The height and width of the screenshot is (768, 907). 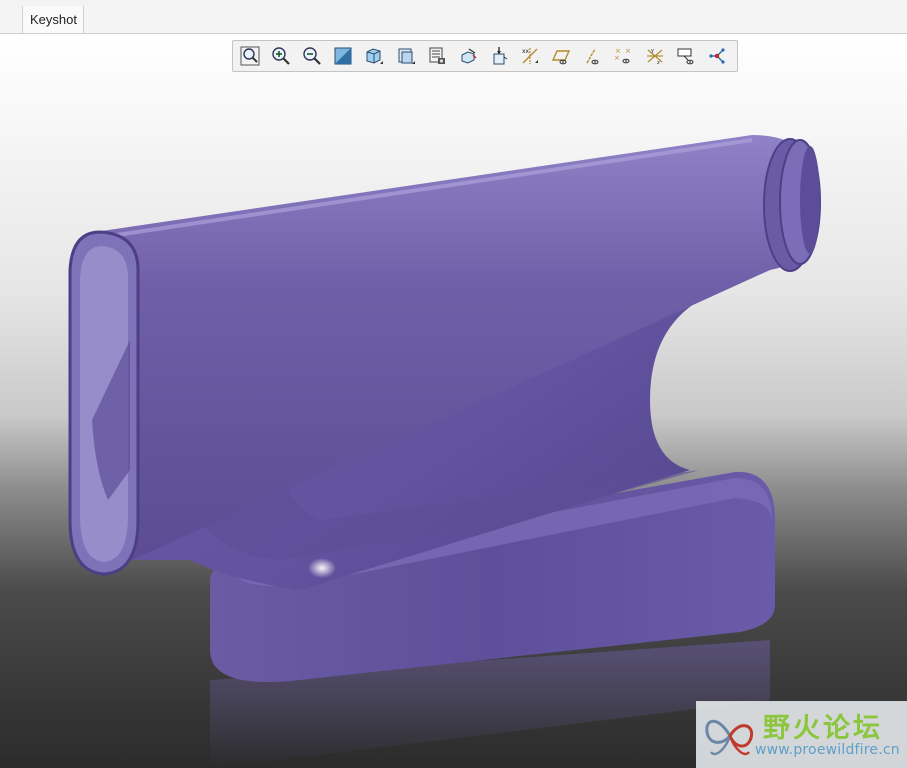 What do you see at coordinates (810, 200) in the screenshot?
I see `pipe-end-cap` at bounding box center [810, 200].